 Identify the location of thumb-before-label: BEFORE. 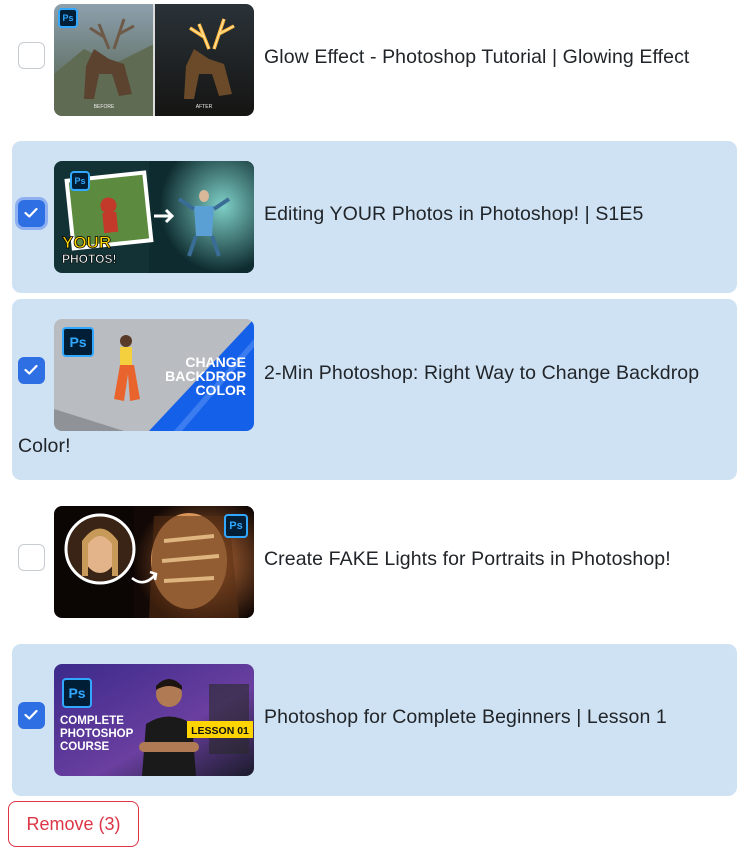
(104, 107).